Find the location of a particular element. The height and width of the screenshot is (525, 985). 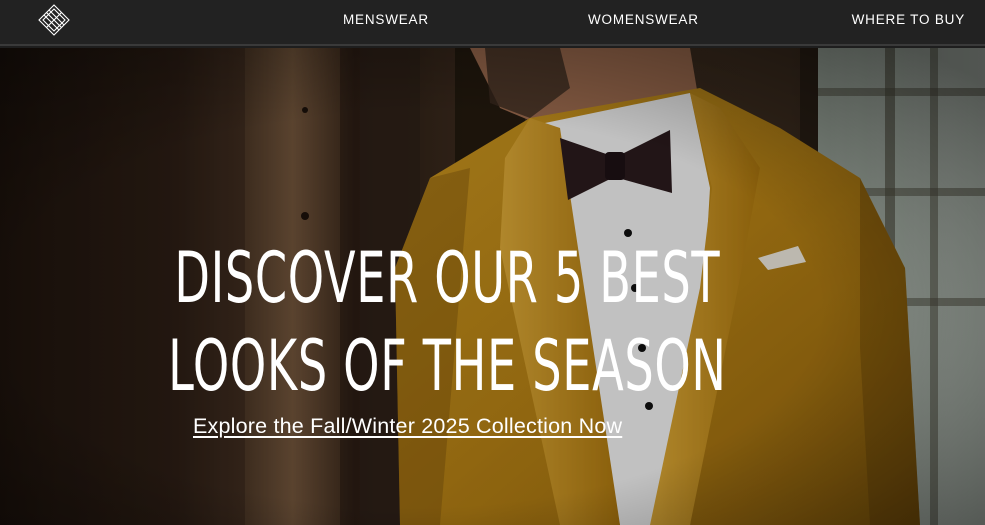

nav-link-womenswear: WOMENSWEAR is located at coordinates (643, 19).